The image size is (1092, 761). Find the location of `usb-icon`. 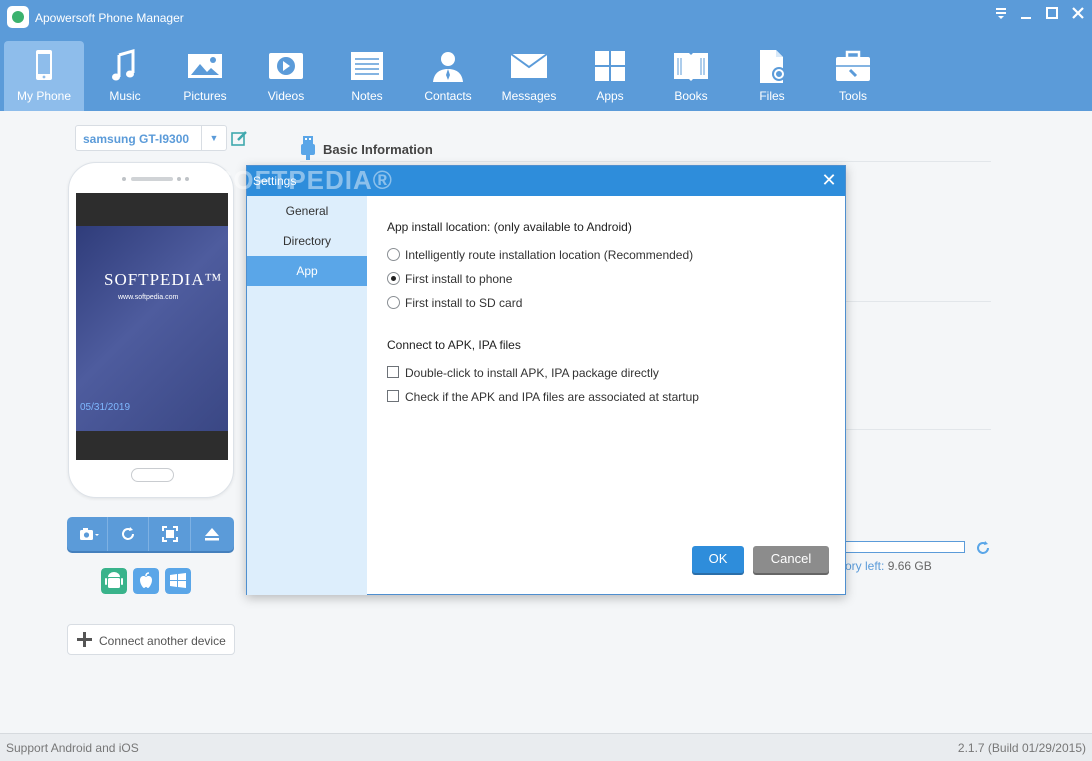

usb-icon is located at coordinates (308, 148).